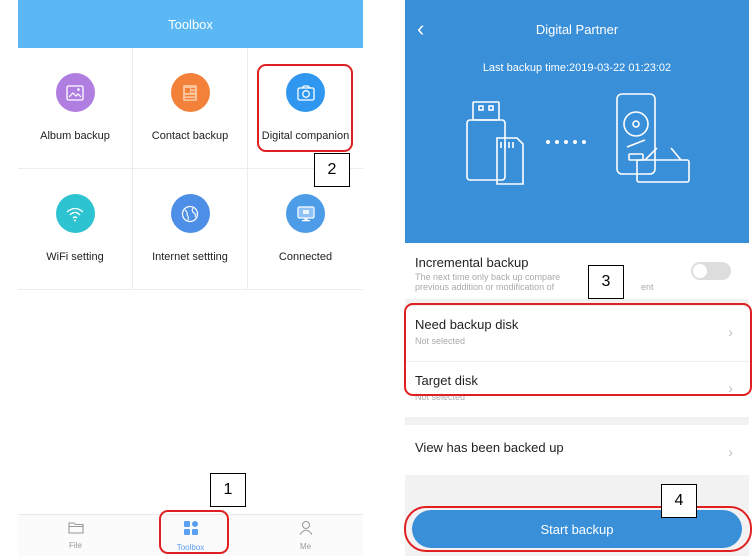  What do you see at coordinates (190, 257) in the screenshot?
I see `tile-label: Internet settting` at bounding box center [190, 257].